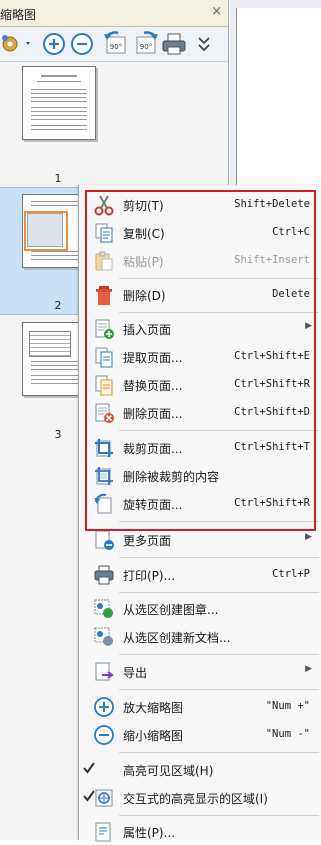  I want to click on create-stamp-icon, so click(103, 608).